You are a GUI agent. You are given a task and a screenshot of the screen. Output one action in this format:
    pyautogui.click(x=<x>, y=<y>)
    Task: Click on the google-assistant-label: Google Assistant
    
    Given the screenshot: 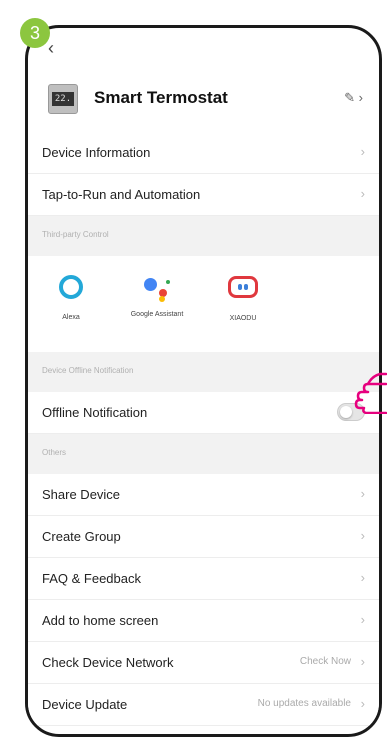 What is the action you would take?
    pyautogui.click(x=157, y=314)
    